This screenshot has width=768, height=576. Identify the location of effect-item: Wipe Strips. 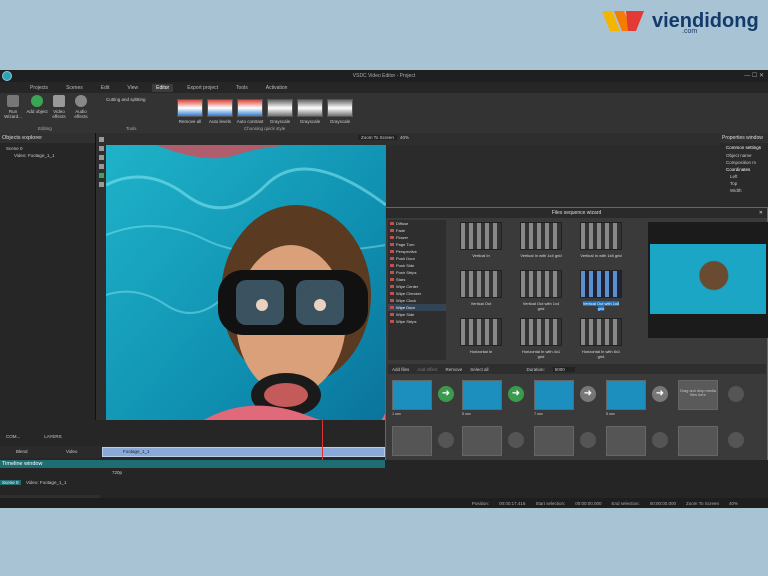
(417, 321).